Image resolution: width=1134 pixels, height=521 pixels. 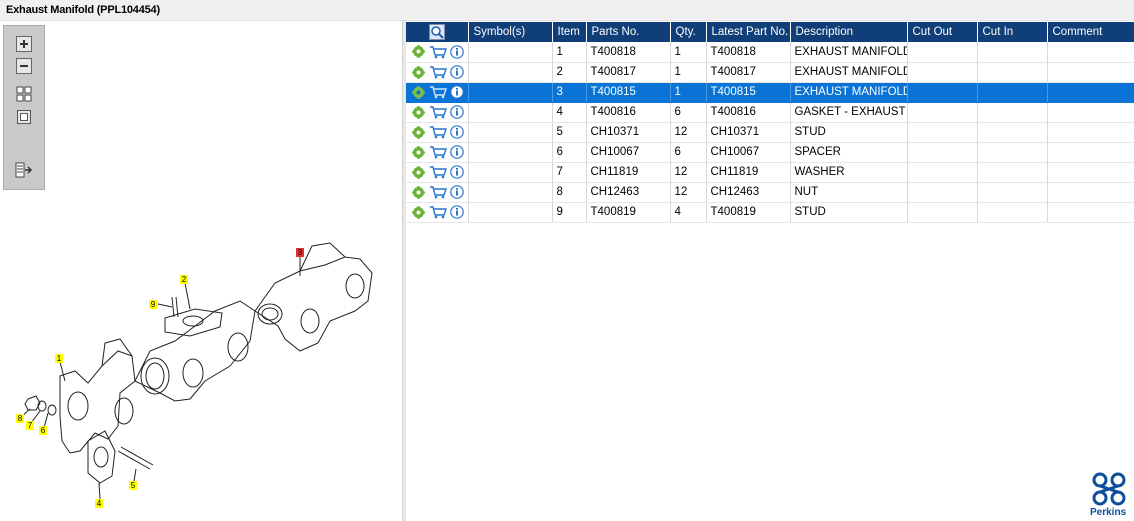 What do you see at coordinates (941, 32) in the screenshot?
I see `column-header-cut-out: Cut Out` at bounding box center [941, 32].